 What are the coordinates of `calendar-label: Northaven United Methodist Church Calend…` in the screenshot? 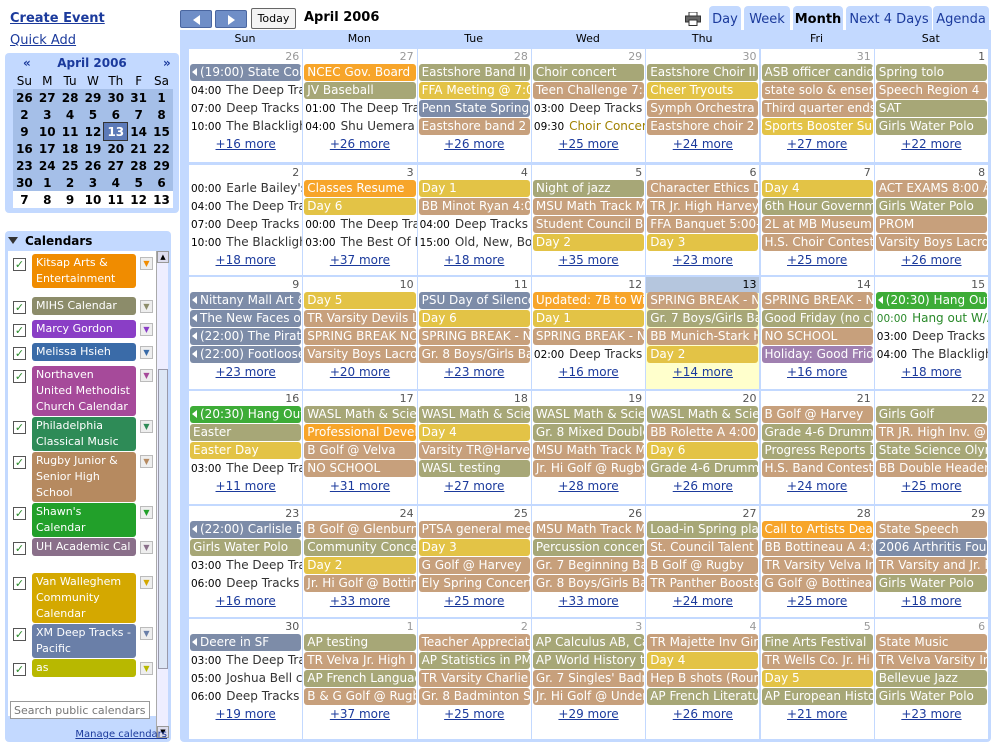 It's located at (84, 391).